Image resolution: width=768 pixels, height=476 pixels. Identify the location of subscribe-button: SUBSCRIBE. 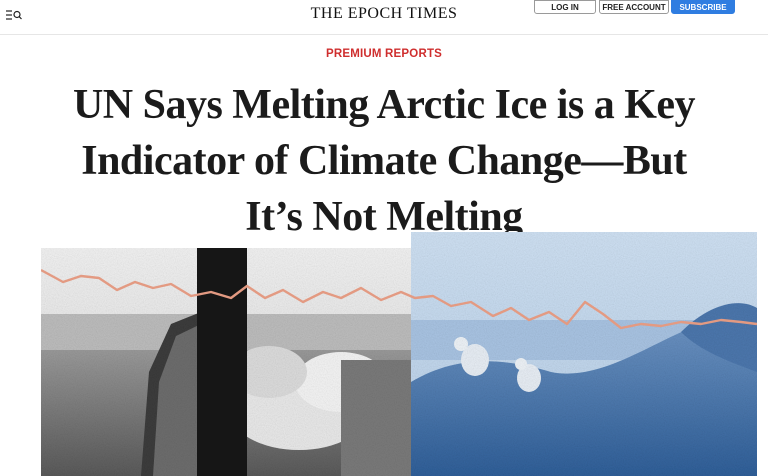
(703, 7).